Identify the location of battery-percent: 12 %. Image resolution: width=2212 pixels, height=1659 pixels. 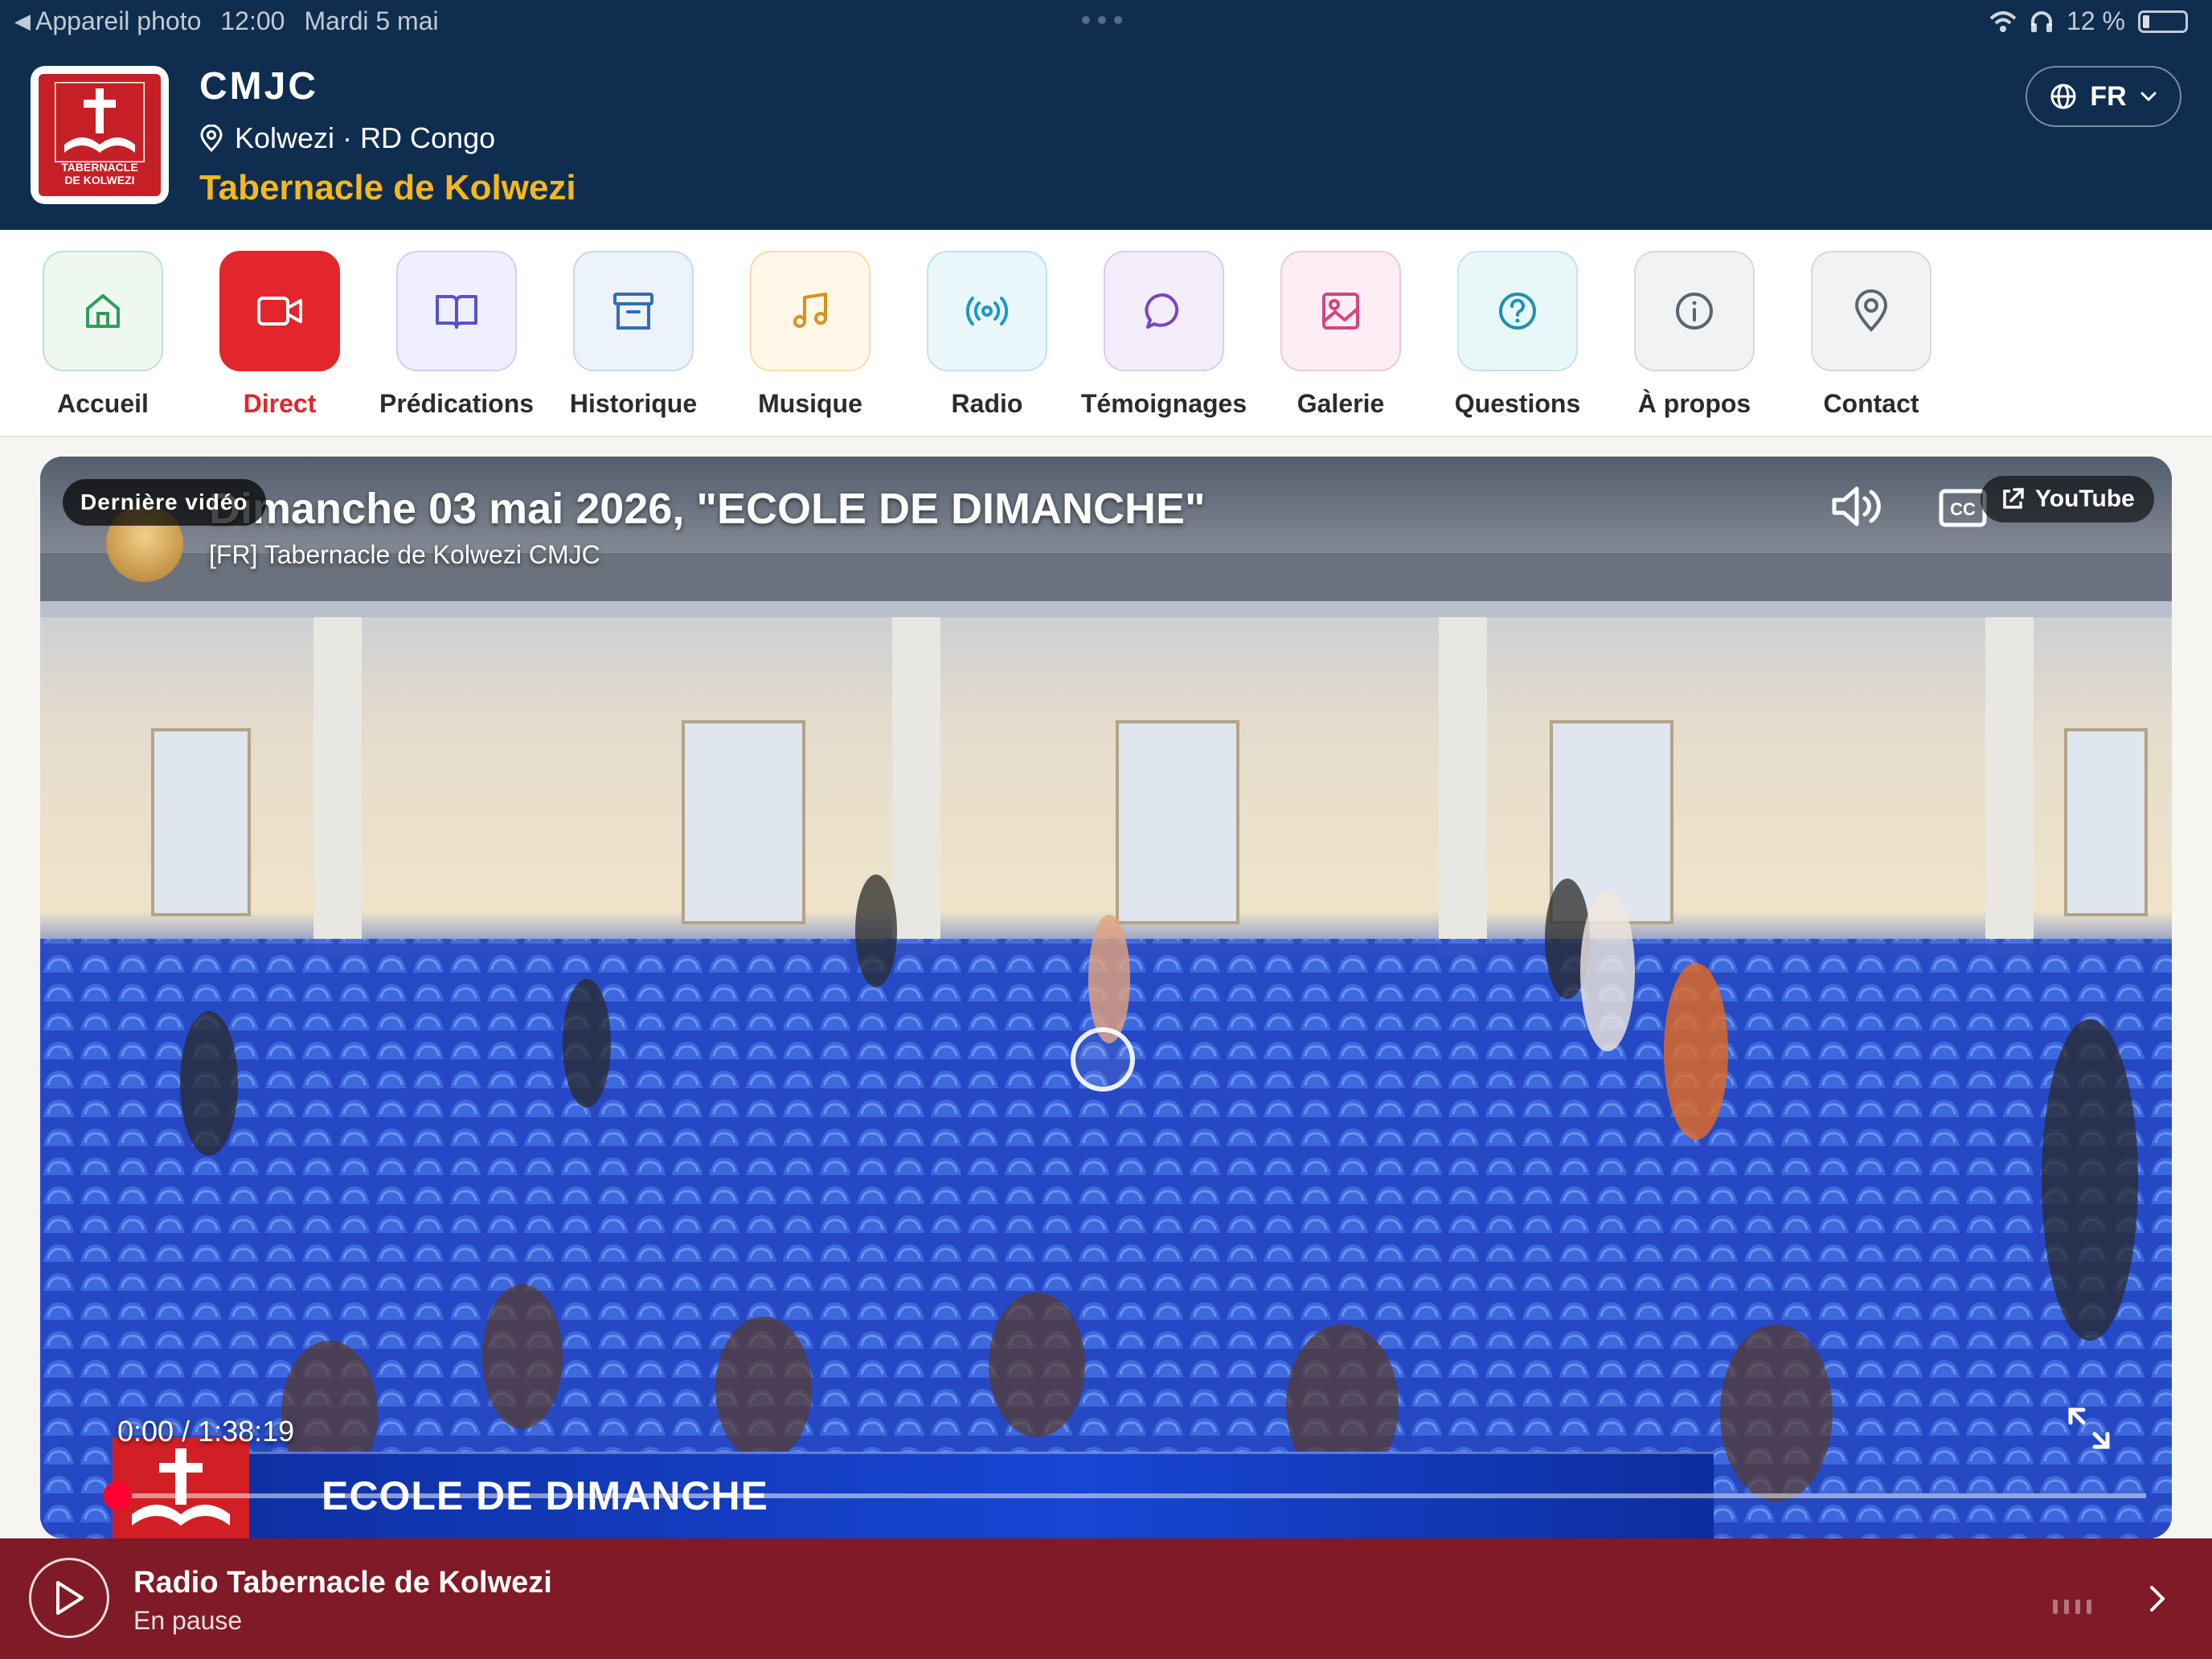
(2096, 20).